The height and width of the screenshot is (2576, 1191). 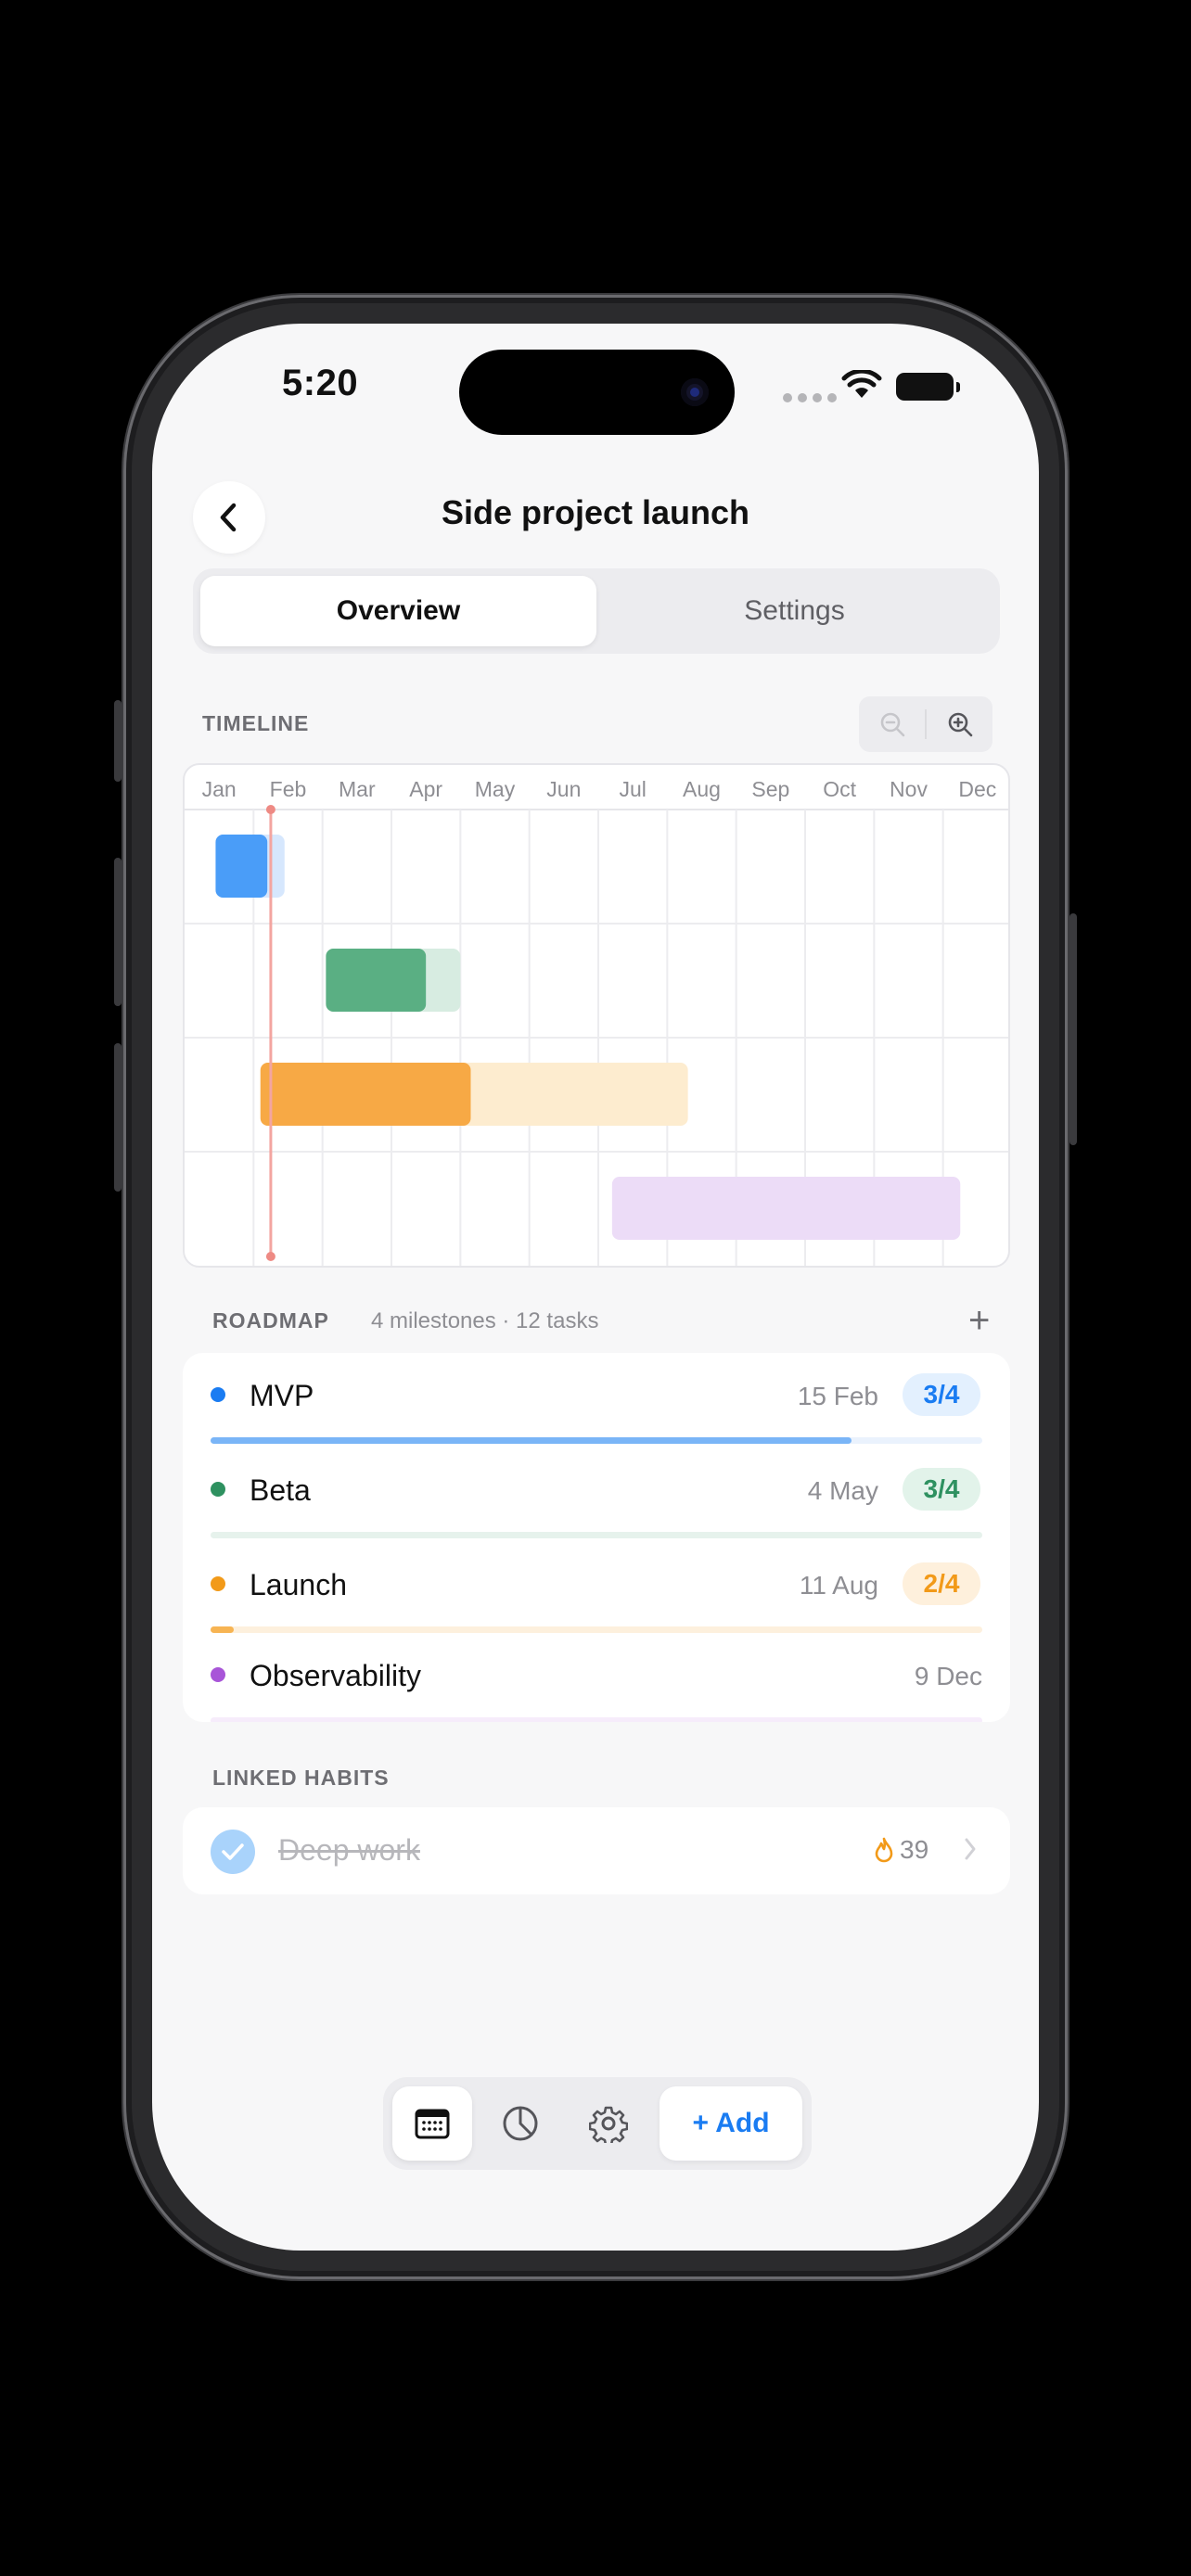 I want to click on roadmap-section-label: ROADMAP, so click(x=270, y=1320).